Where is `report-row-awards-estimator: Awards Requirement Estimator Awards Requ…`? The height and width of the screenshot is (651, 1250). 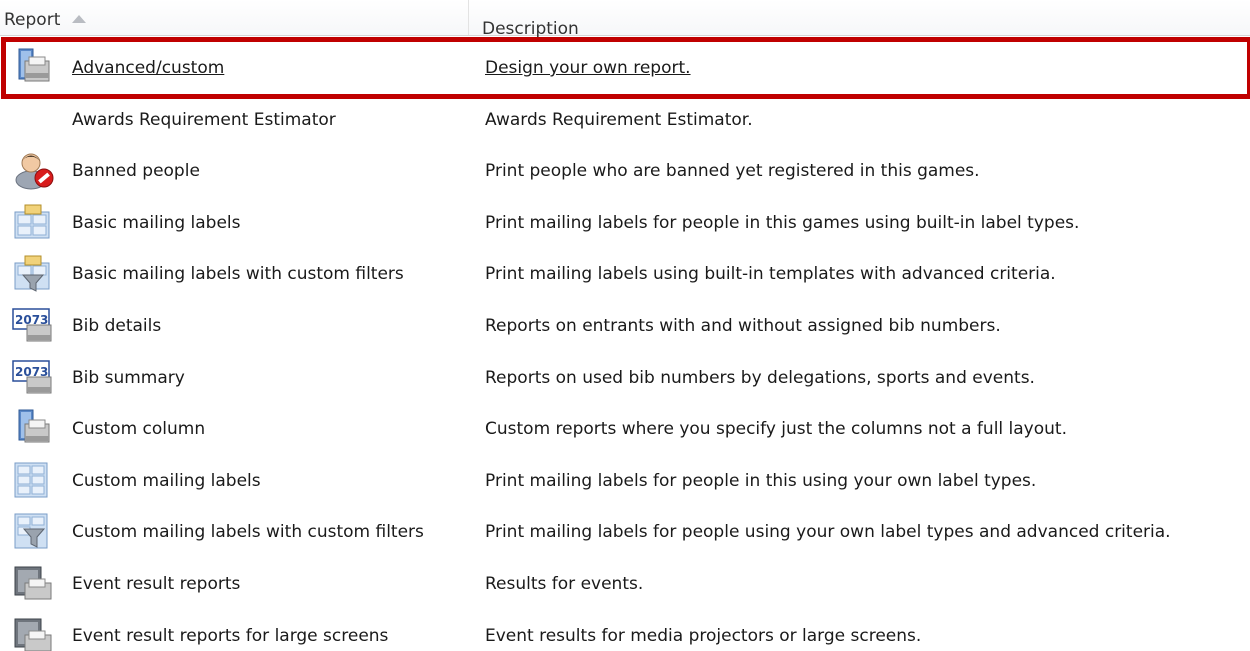 report-row-awards-estimator: Awards Requirement Estimator Awards Requ… is located at coordinates (625, 117).